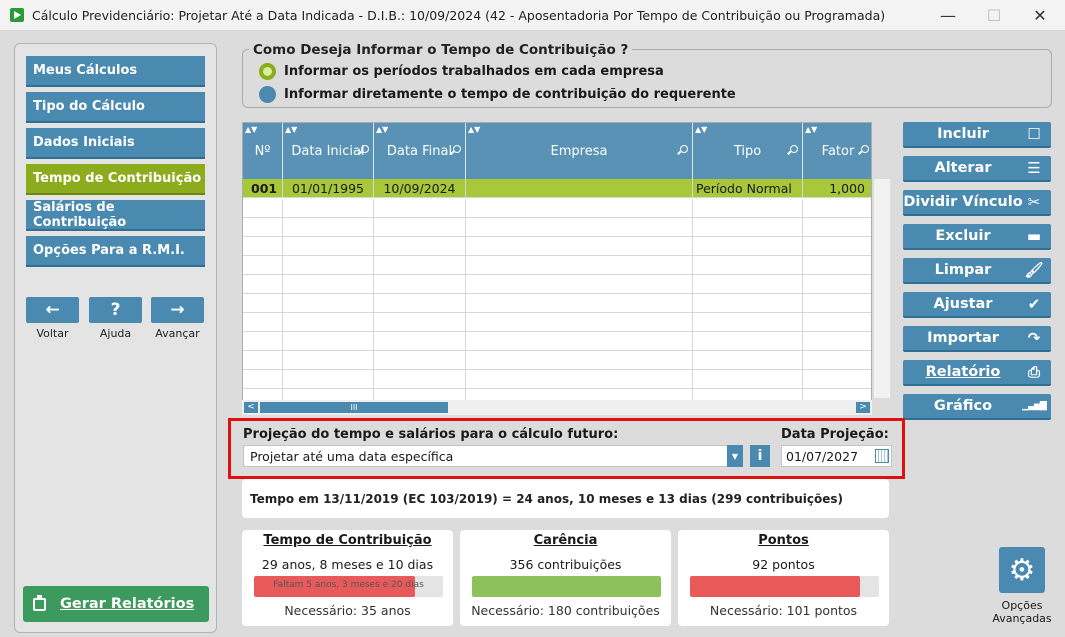  Describe the element at coordinates (760, 456) in the screenshot. I see `info-button: i` at that location.